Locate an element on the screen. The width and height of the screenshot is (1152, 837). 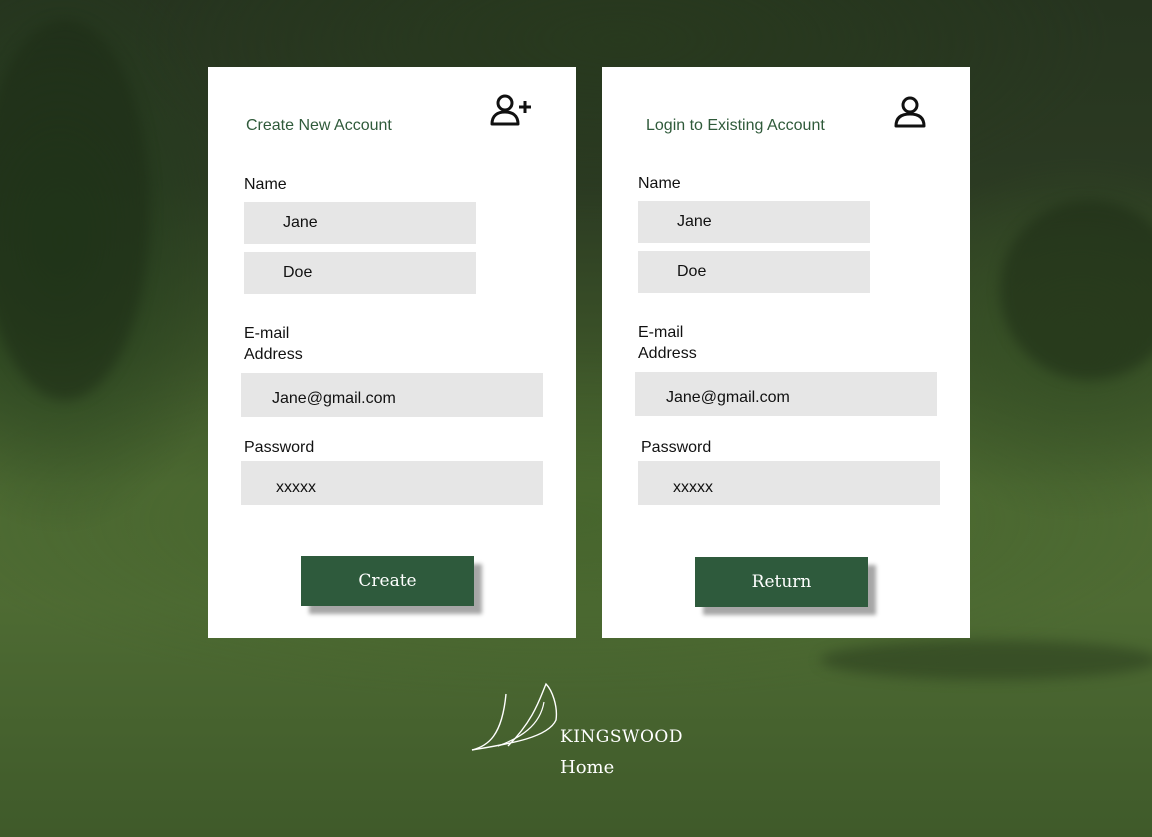
brand-name: KINGSWOOD is located at coordinates (621, 737).